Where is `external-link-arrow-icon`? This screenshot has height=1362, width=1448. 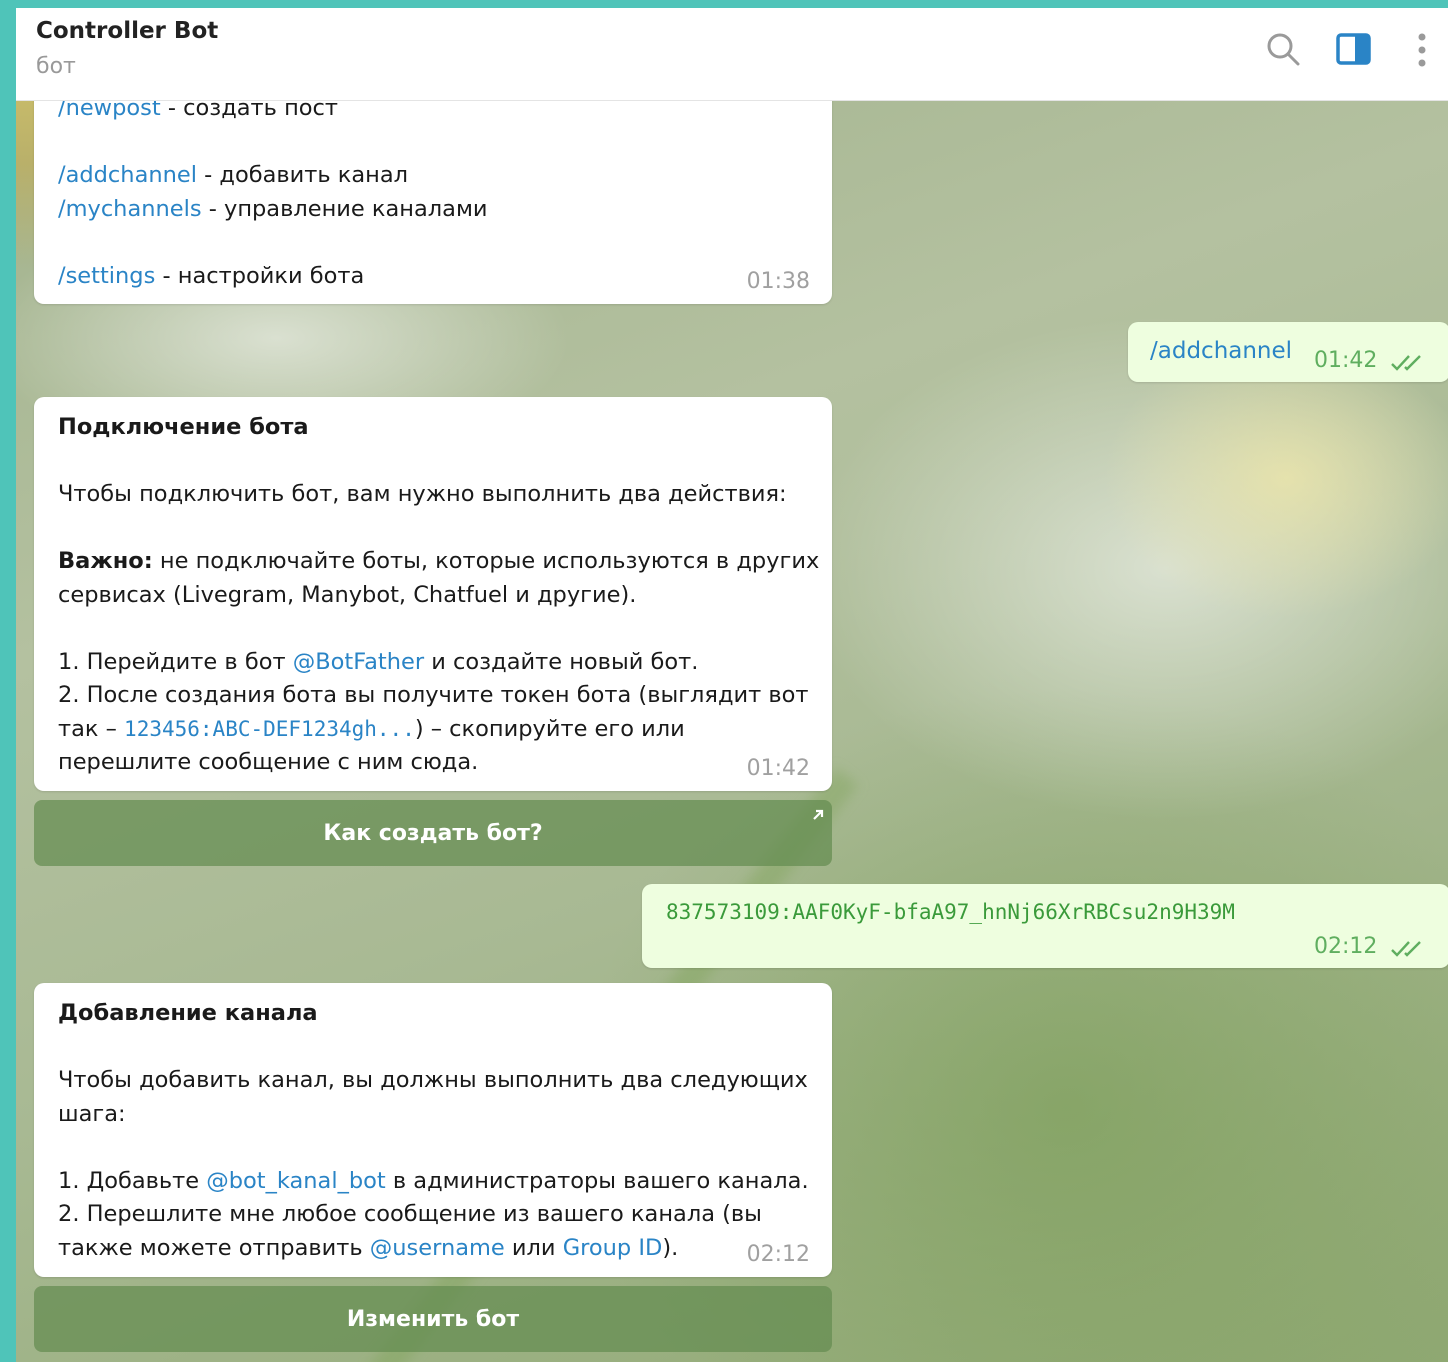
external-link-arrow-icon is located at coordinates (818, 816).